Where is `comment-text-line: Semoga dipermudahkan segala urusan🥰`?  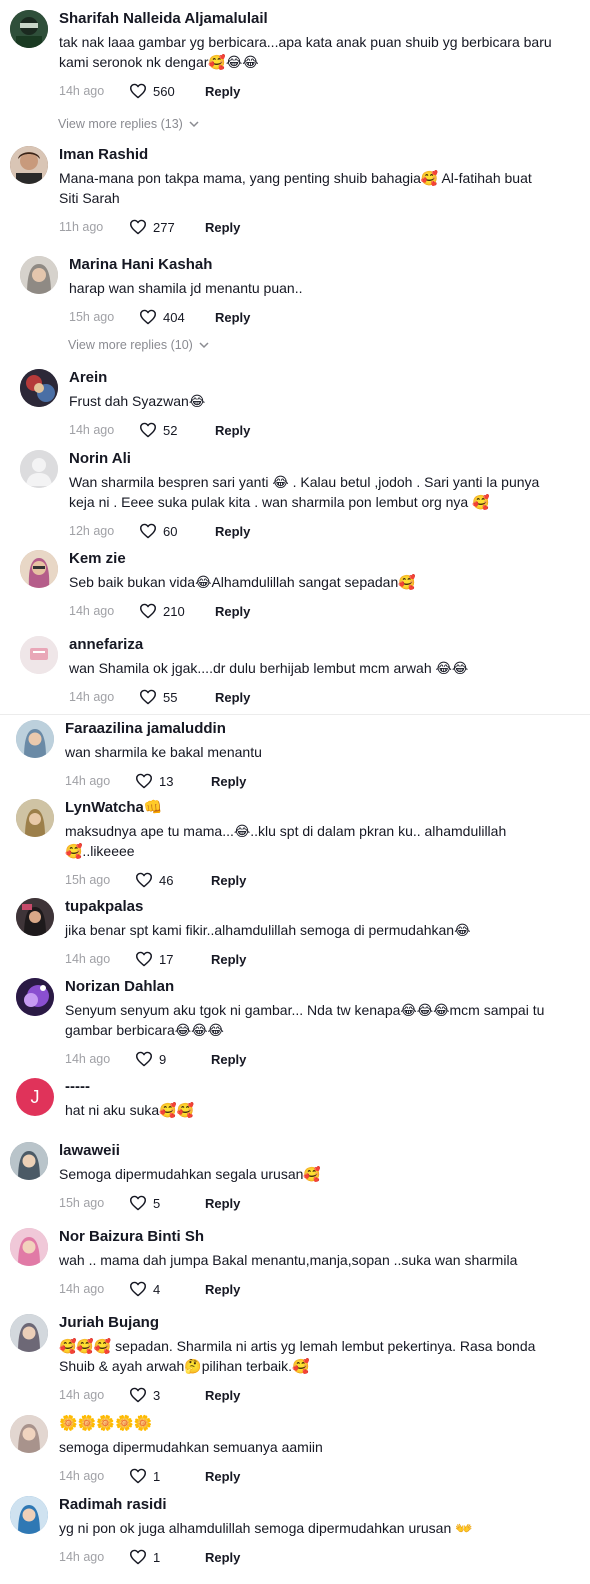
comment-text-line: Semoga dipermudahkan segala urusan🥰 is located at coordinates (190, 1174).